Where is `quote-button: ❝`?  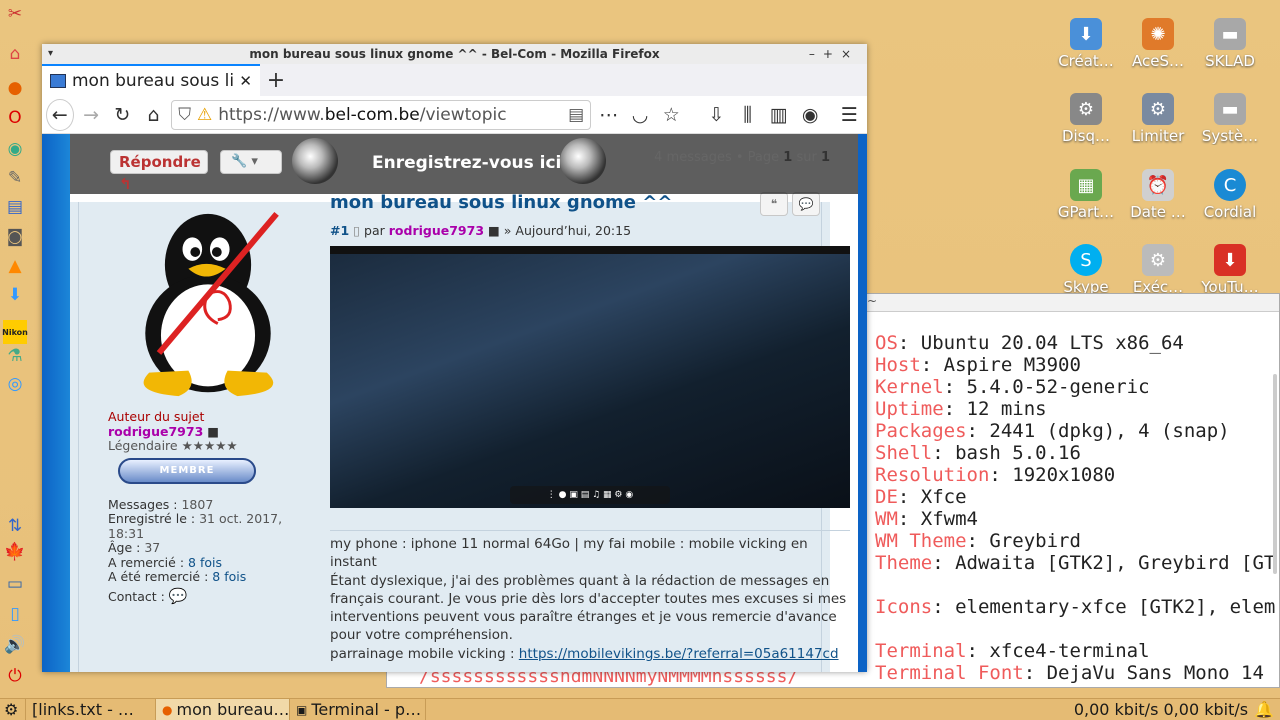 quote-button: ❝ is located at coordinates (774, 204).